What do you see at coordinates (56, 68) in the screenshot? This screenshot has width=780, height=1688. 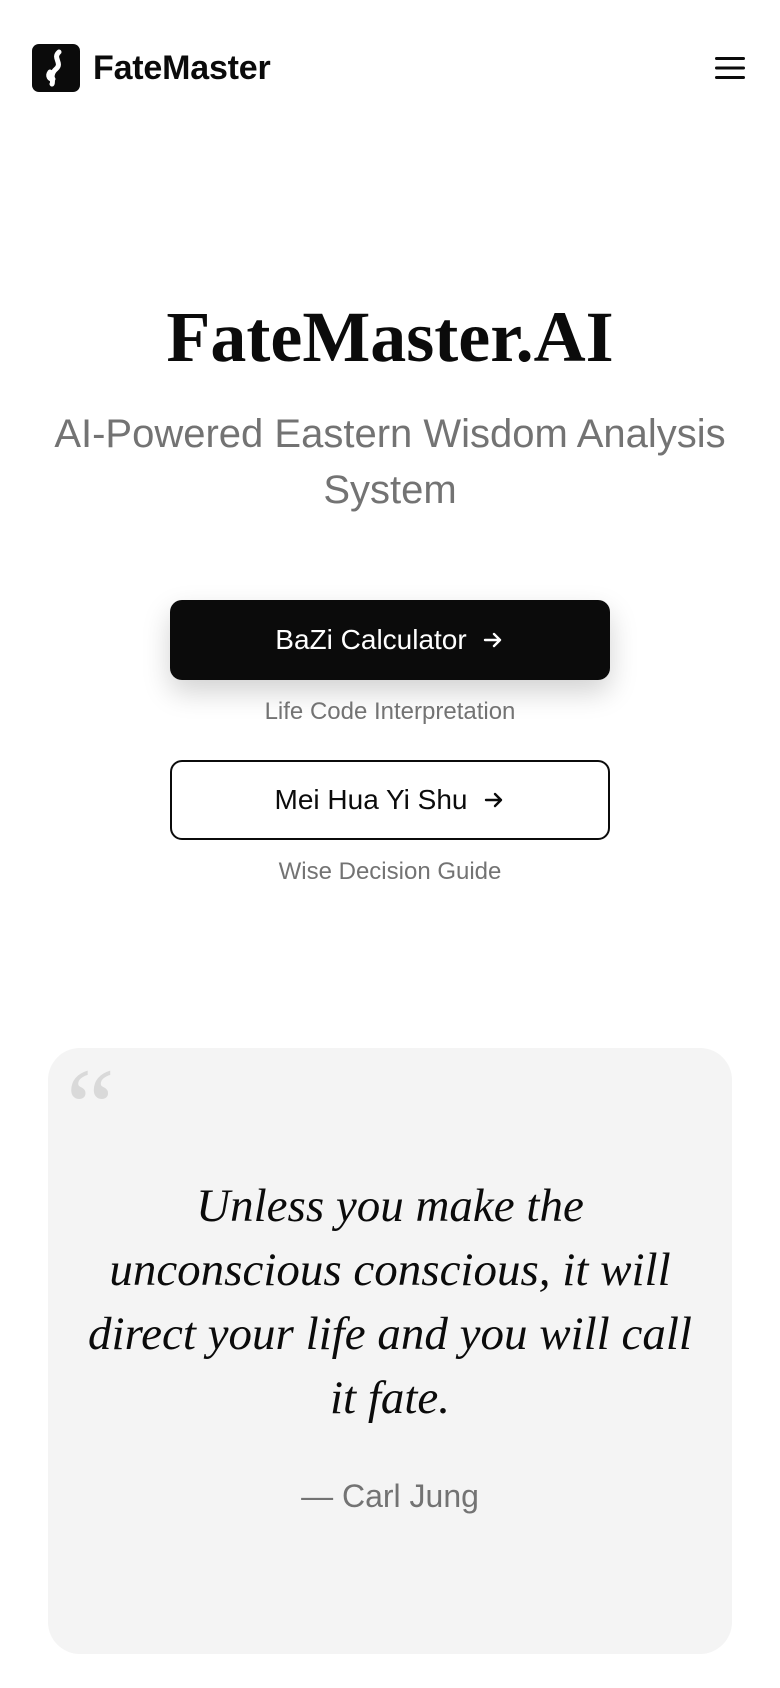 I see `fate-logo-icon` at bounding box center [56, 68].